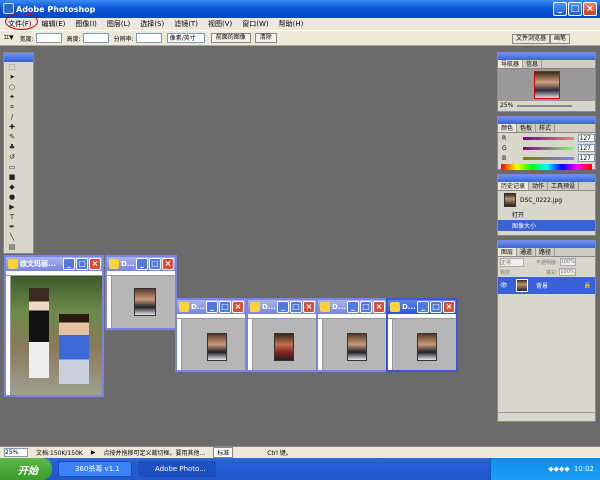  What do you see at coordinates (546, 200) in the screenshot?
I see `history-snapshot: DSC_0222.jpg` at bounding box center [546, 200].